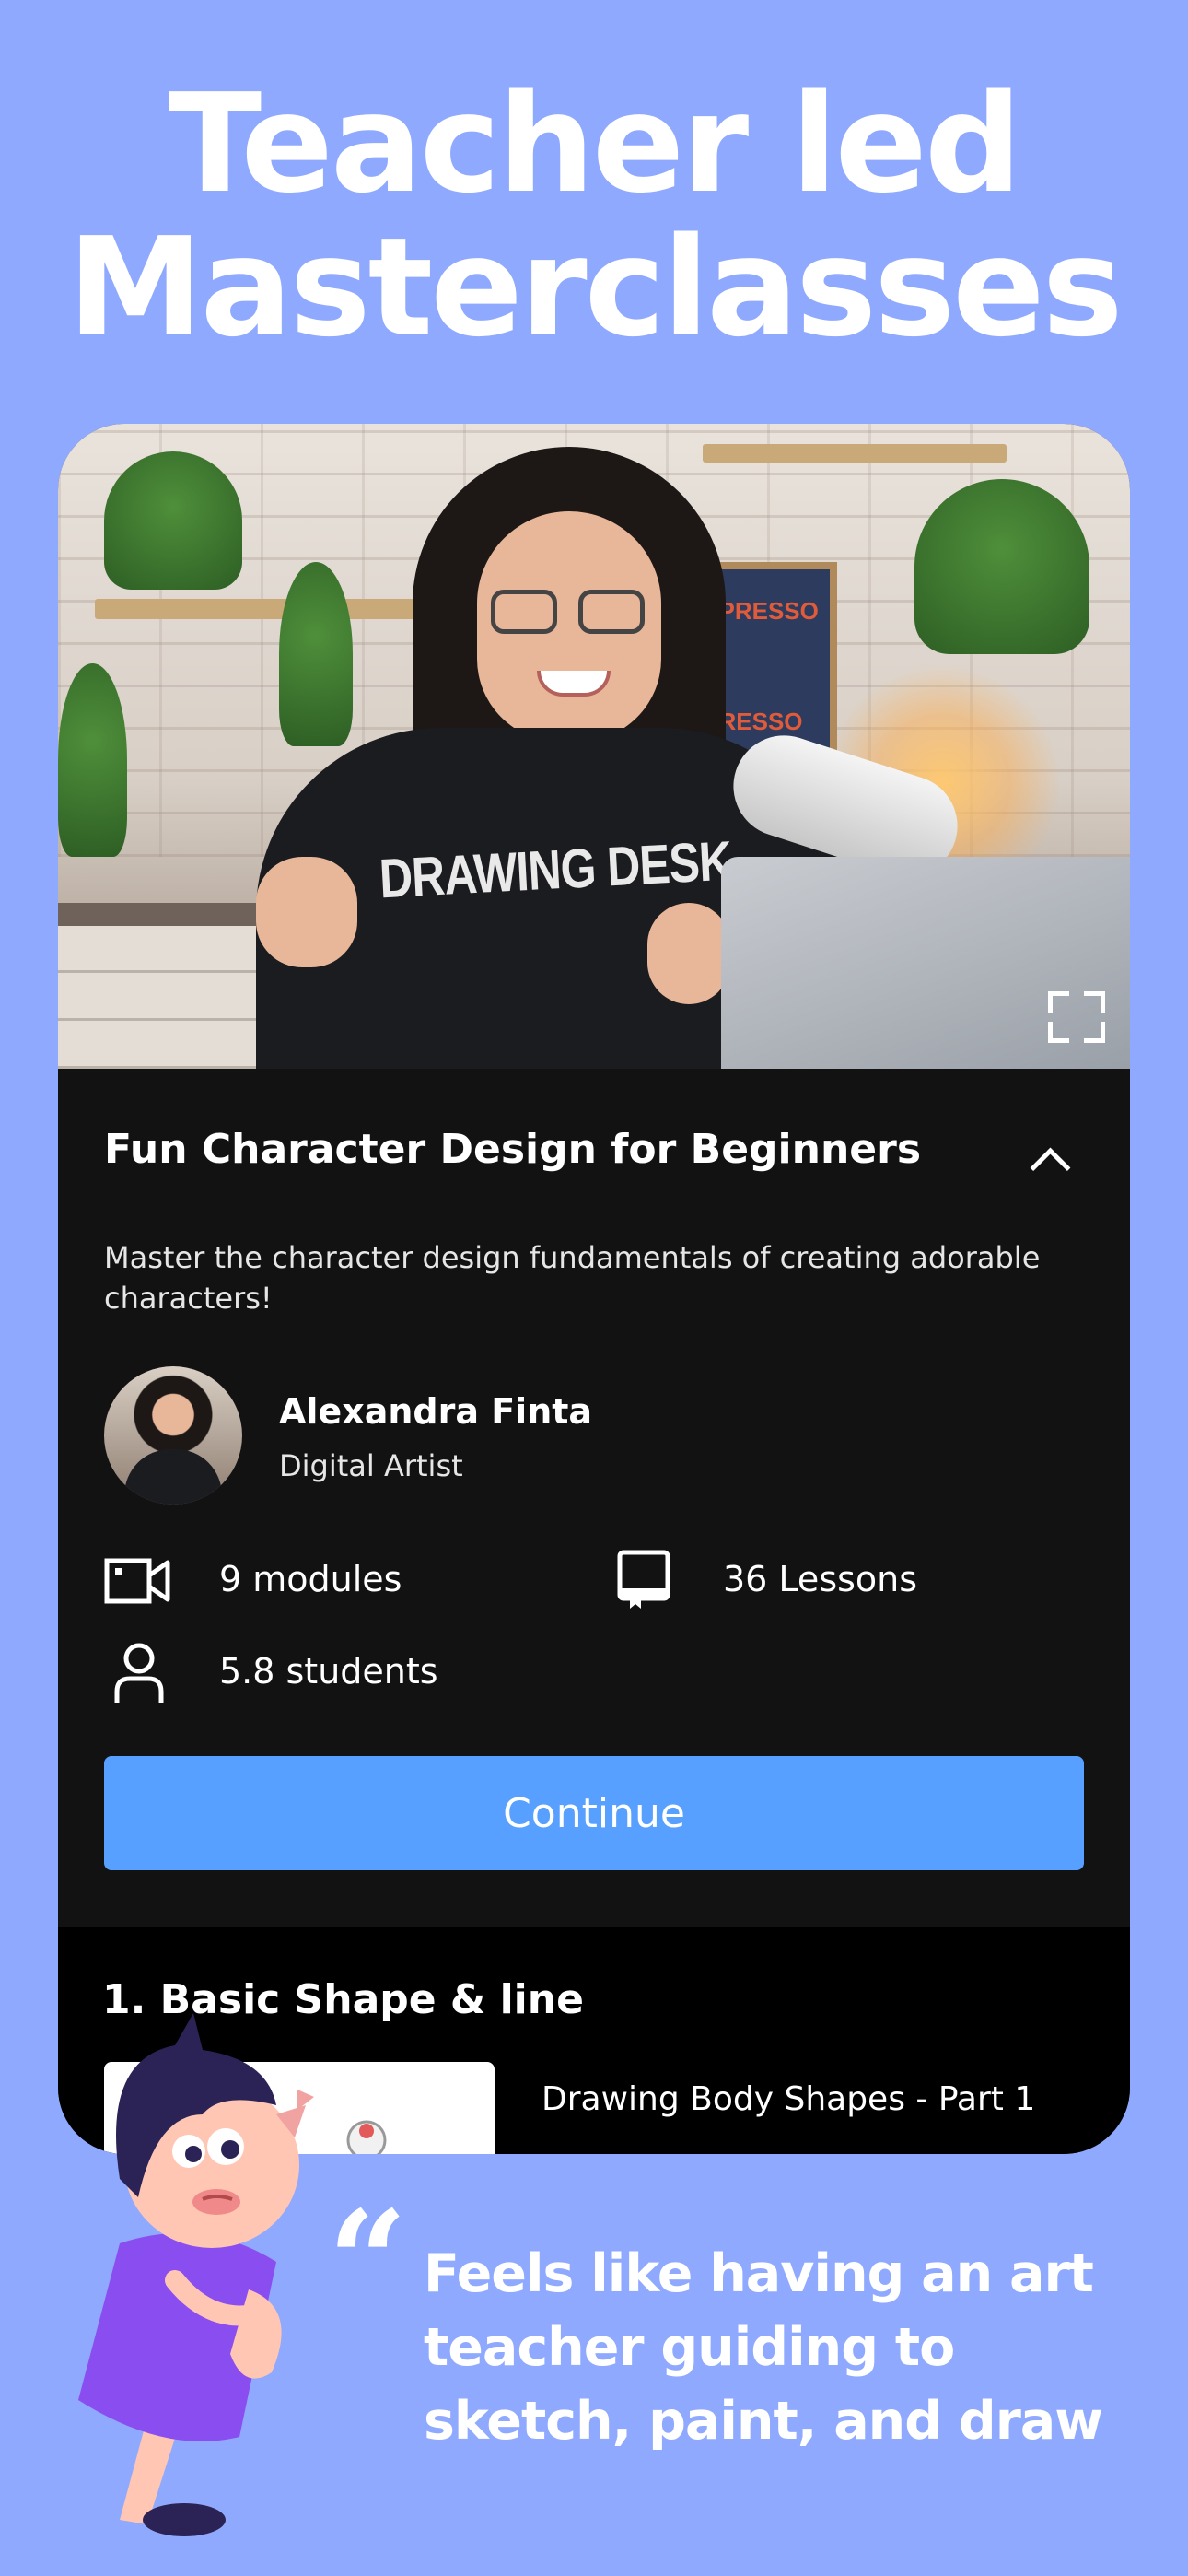 The width and height of the screenshot is (1188, 2576). Describe the element at coordinates (316, 654) in the screenshot. I see `plant-hanging` at that location.